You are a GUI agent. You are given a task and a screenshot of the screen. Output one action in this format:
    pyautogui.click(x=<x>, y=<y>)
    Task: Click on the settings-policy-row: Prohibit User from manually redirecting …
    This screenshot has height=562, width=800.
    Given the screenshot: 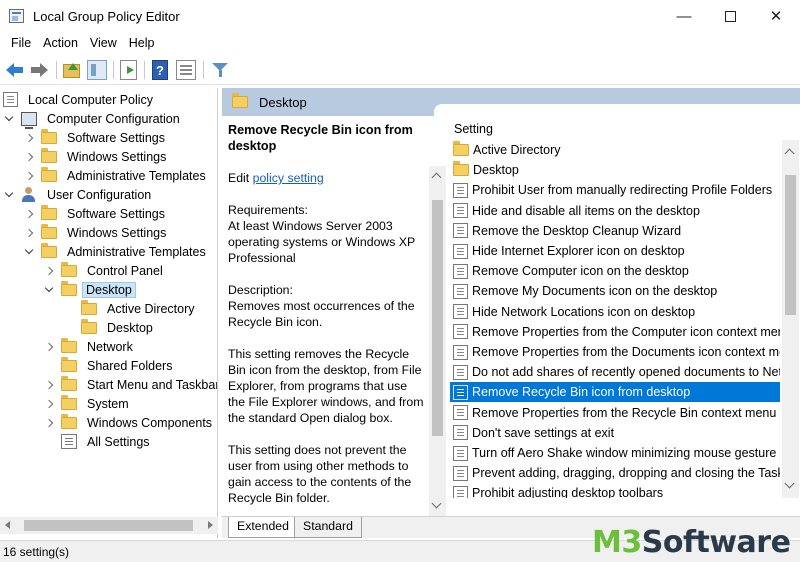 What is the action you would take?
    pyautogui.click(x=615, y=190)
    